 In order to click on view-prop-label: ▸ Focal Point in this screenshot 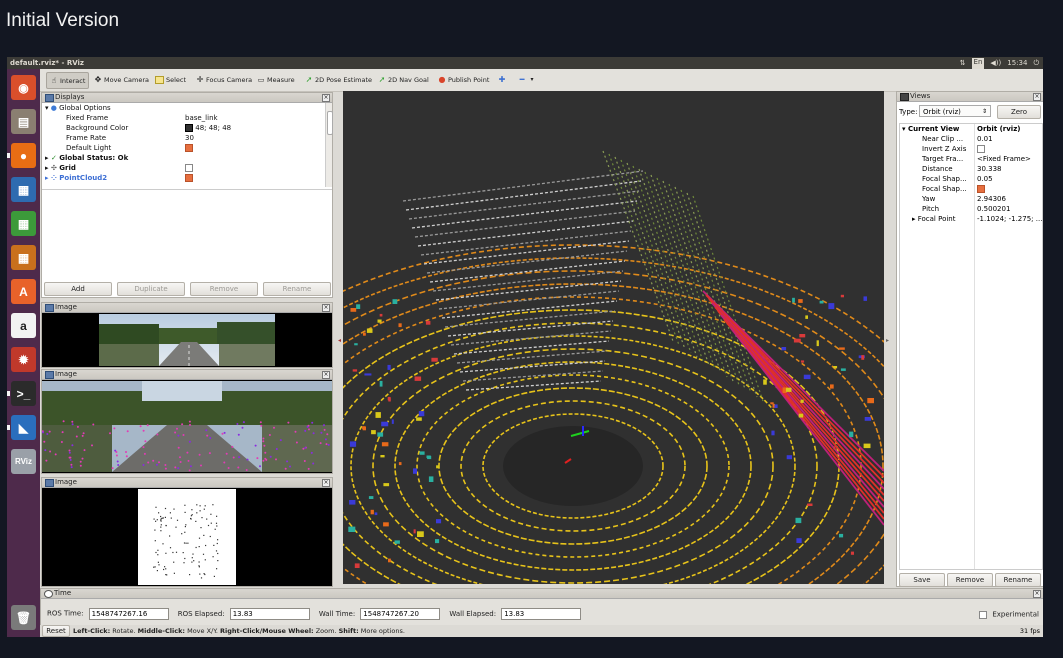, I will do `click(934, 219)`.